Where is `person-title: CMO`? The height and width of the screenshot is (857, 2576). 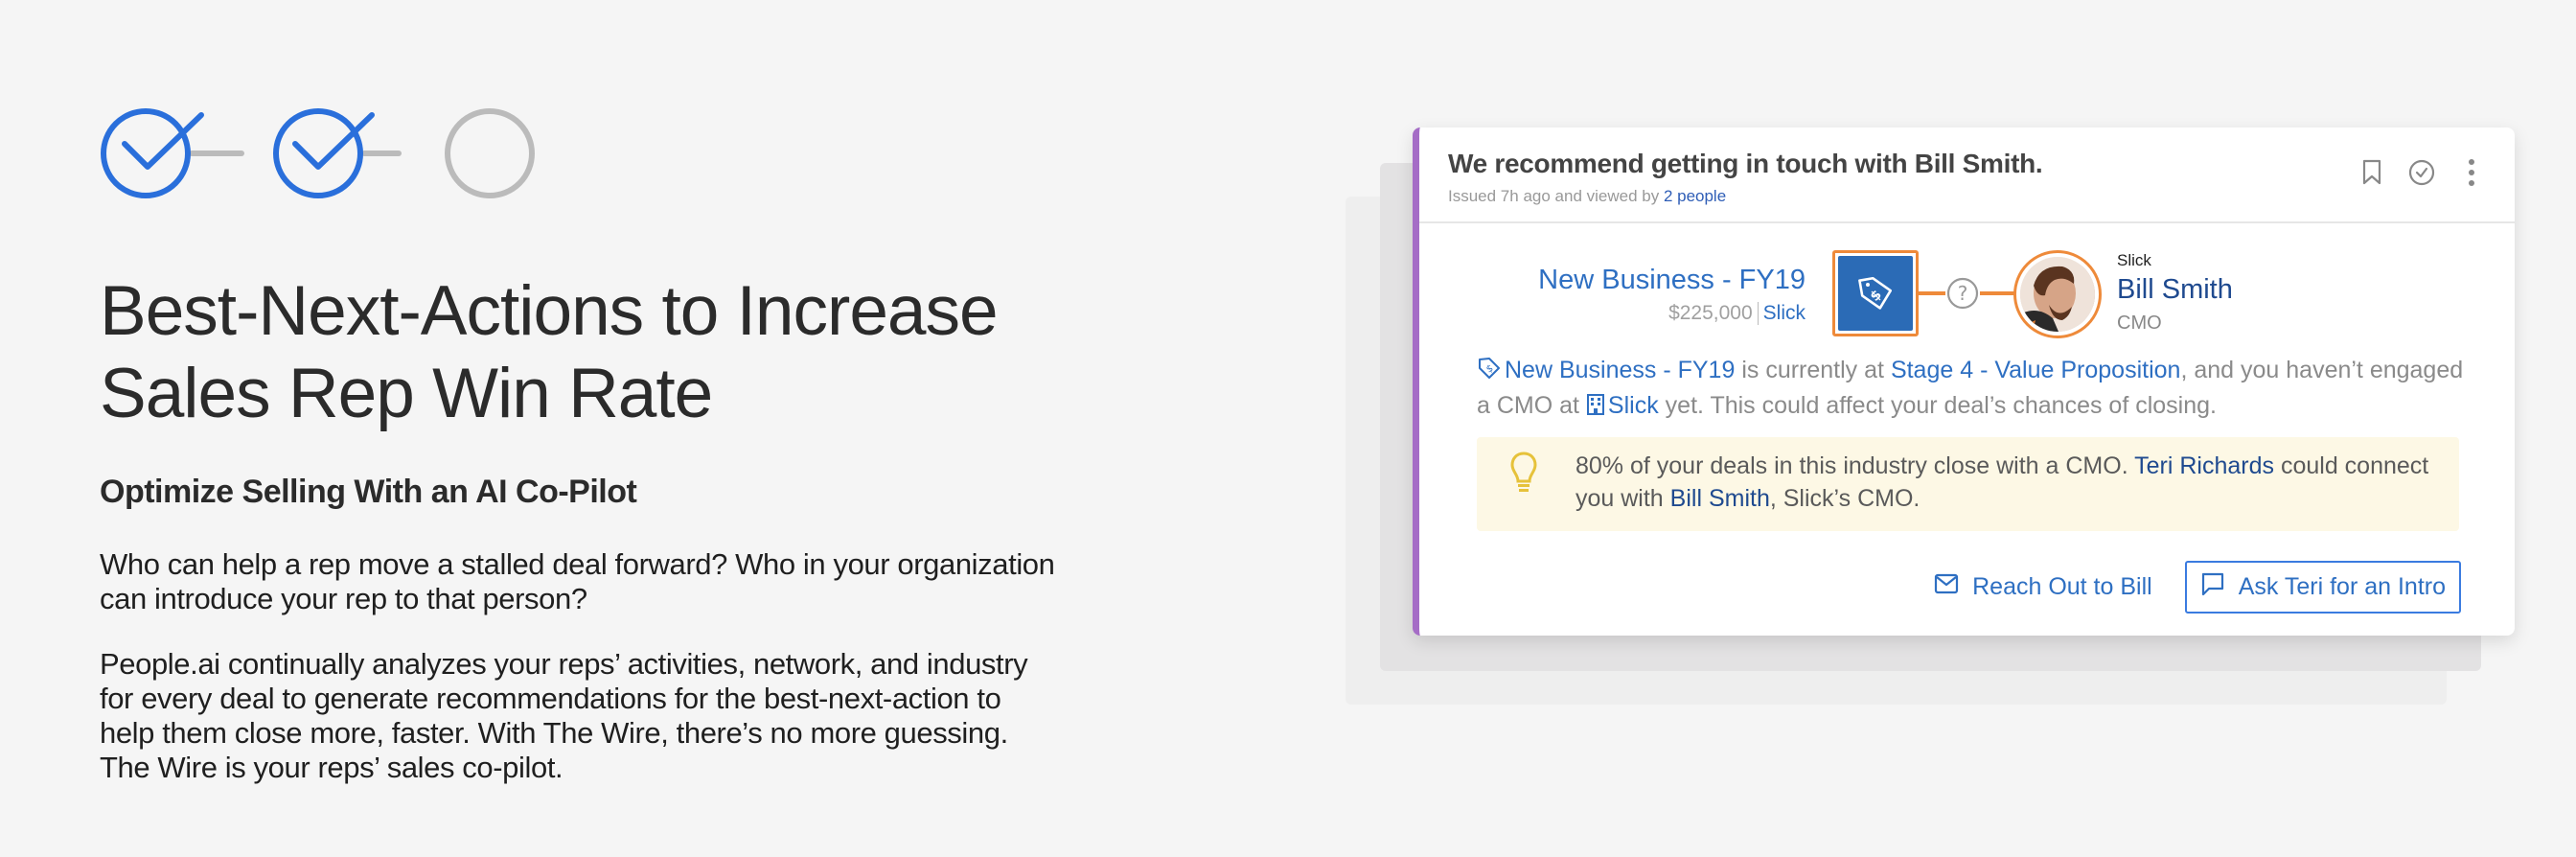
person-title: CMO is located at coordinates (2139, 323).